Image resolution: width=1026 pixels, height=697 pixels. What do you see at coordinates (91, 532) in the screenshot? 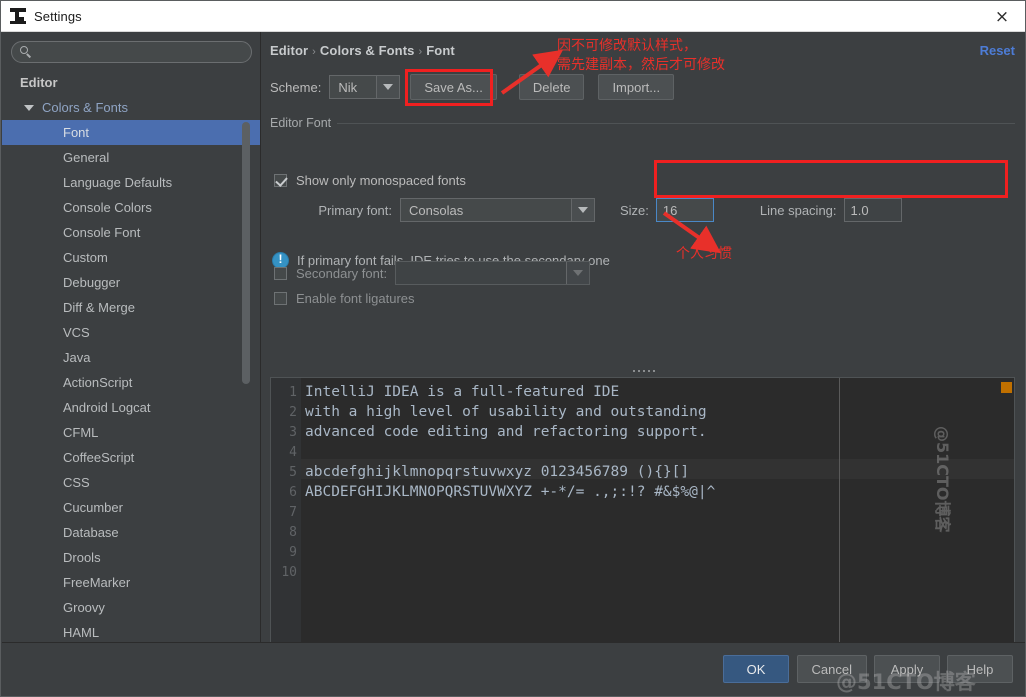
I see `sidebar-item-label: Database` at bounding box center [91, 532].